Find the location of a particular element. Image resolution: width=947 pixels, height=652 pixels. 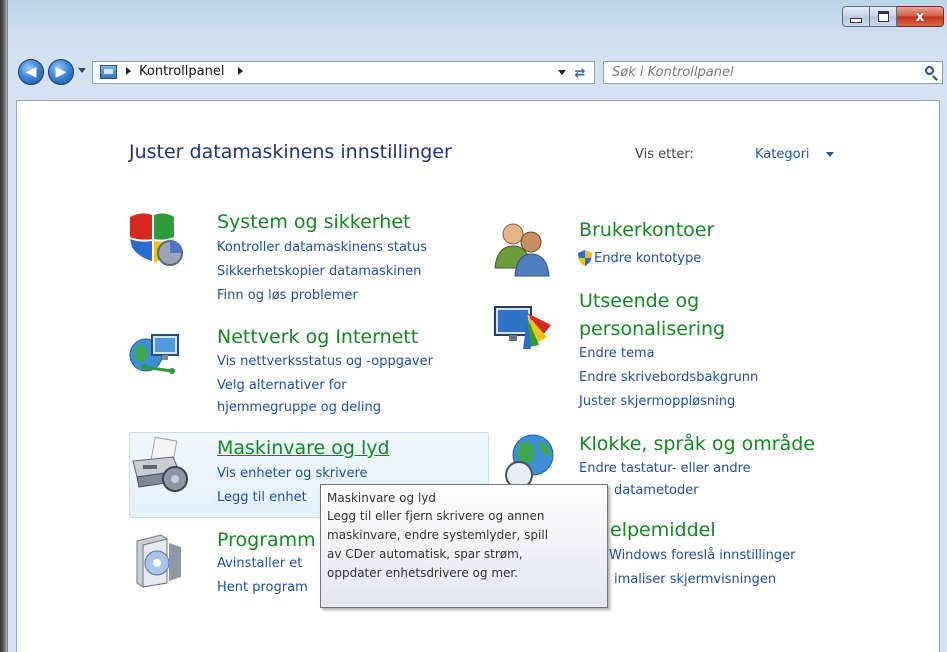

link-devices-printers: Vis enheter og skrivere is located at coordinates (292, 473).